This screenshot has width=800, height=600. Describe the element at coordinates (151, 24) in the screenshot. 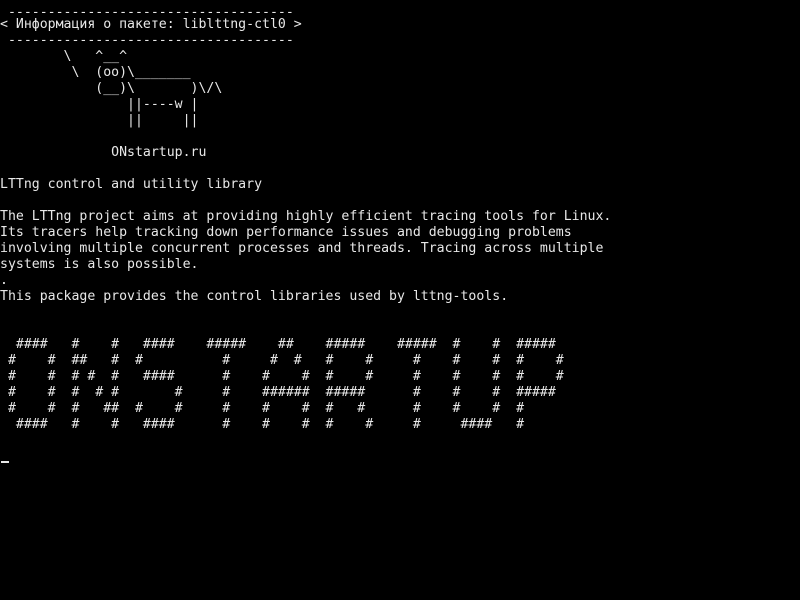

I see `speech-bubble-text: < Информация о пакете: liblttng-ctl0 >` at that location.